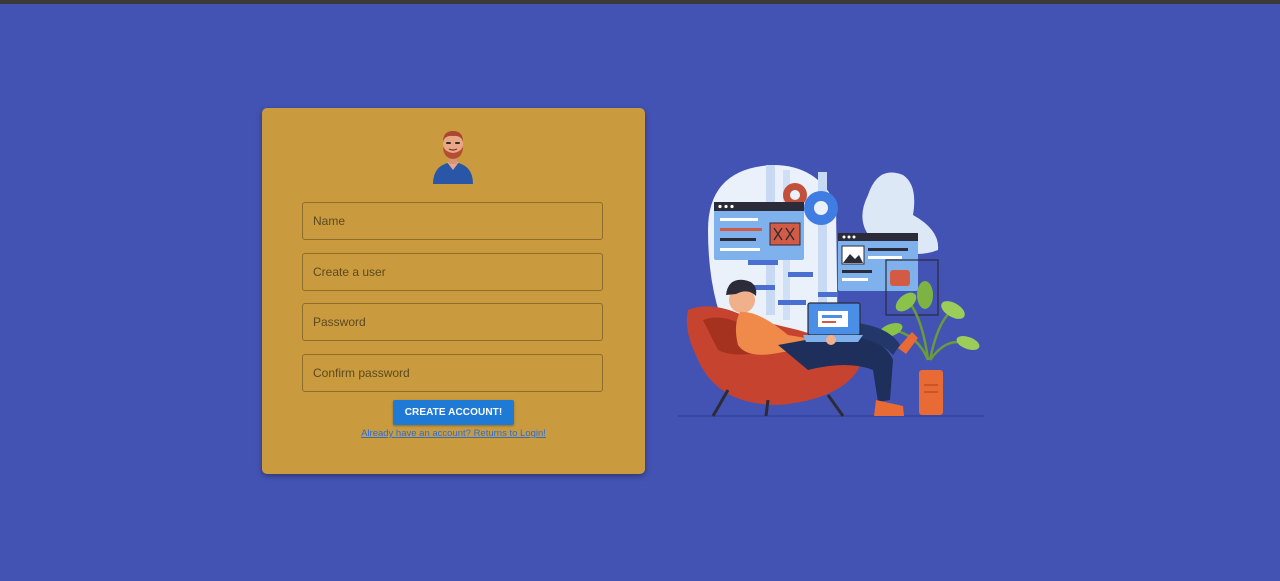 Image resolution: width=1280 pixels, height=581 pixels. What do you see at coordinates (453, 157) in the screenshot?
I see `user-avatar-icon` at bounding box center [453, 157].